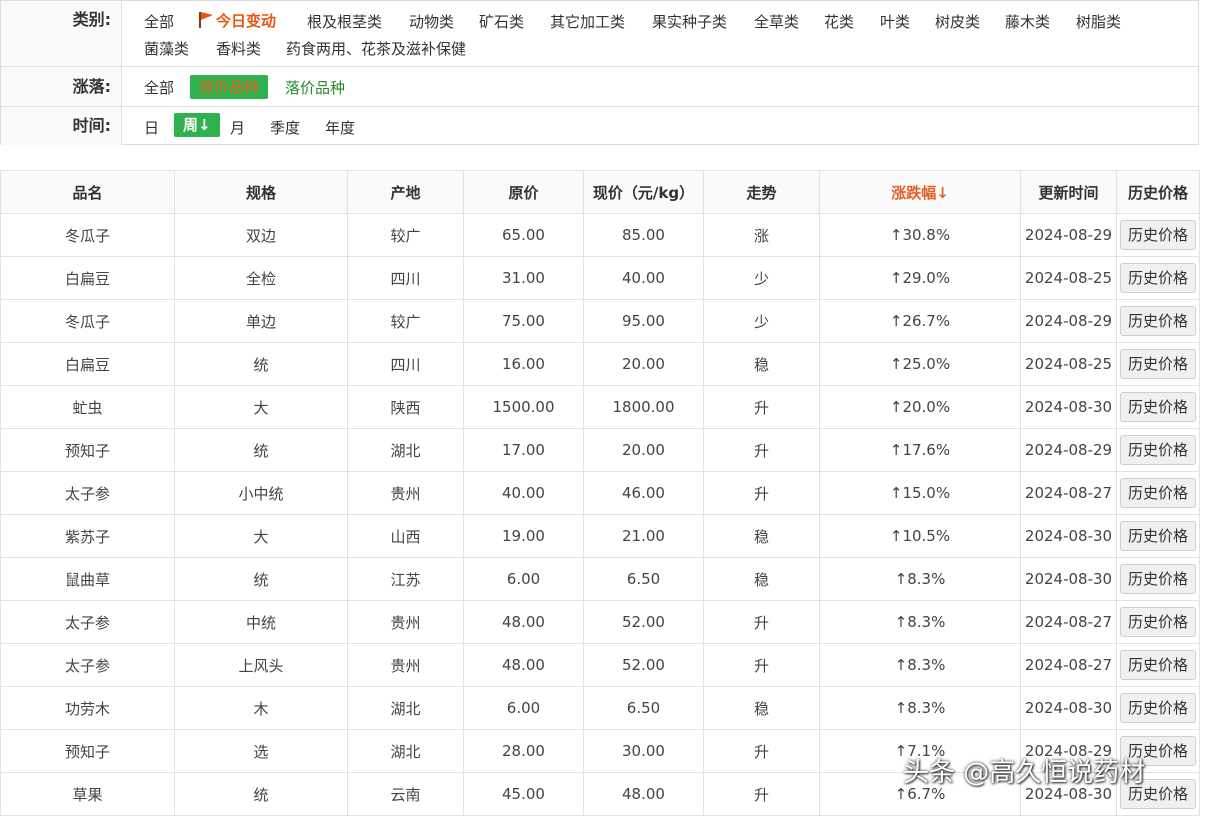  I want to click on cell-update-date: 2024-08-29, so click(1068, 321).